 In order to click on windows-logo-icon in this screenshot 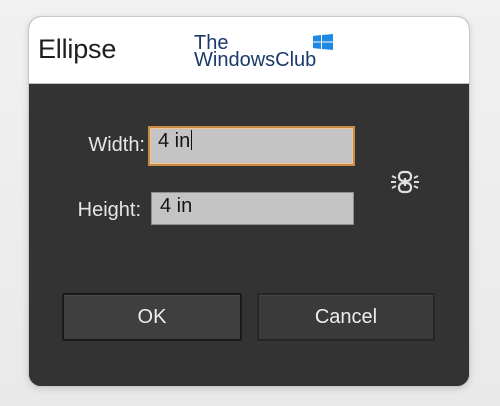, I will do `click(323, 42)`.